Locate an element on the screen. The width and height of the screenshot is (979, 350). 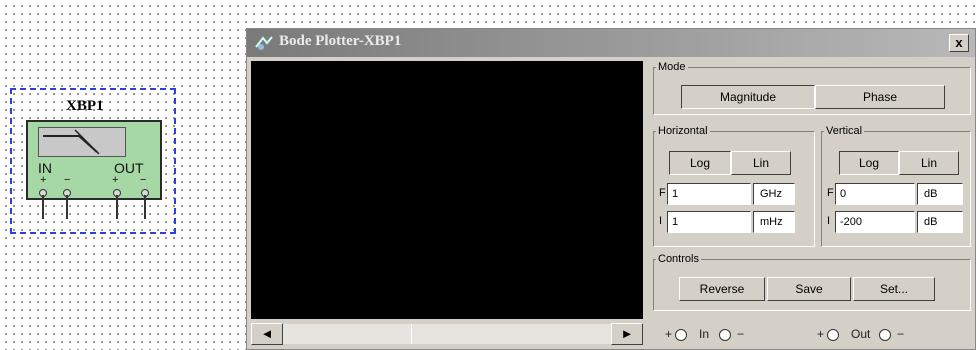
vertical-final-input: 0 is located at coordinates (875, 194).